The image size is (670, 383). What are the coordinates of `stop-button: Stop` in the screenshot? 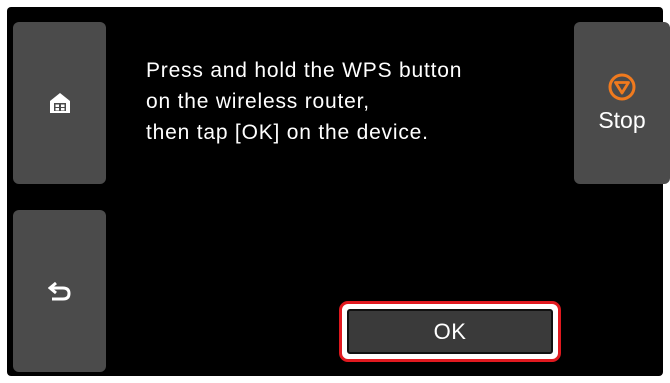 It's located at (622, 103).